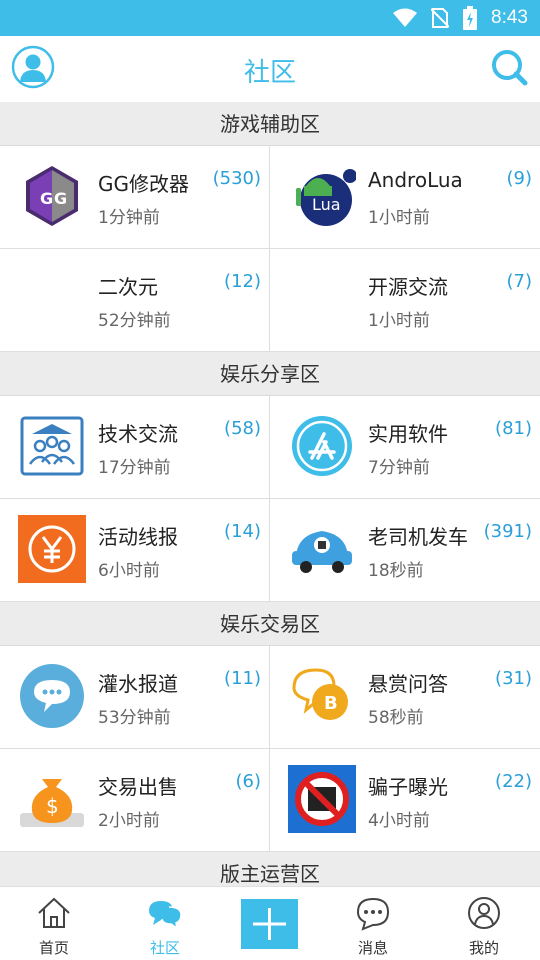 This screenshot has width=540, height=960. What do you see at coordinates (396, 718) in the screenshot?
I see `board-time: 58秒前` at bounding box center [396, 718].